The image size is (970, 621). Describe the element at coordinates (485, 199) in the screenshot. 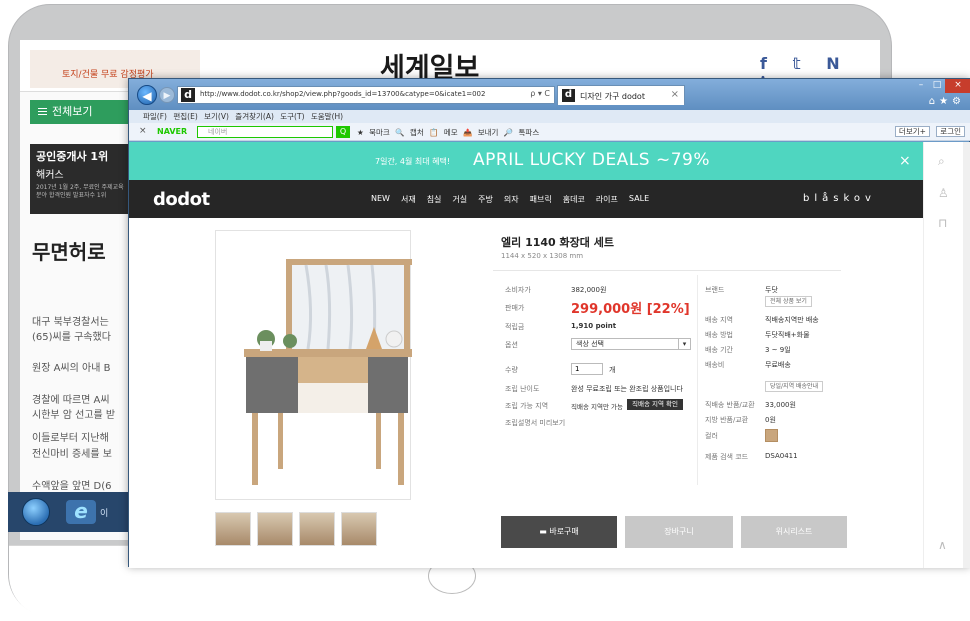

I see `nav-item-kitchen: 주방` at that location.